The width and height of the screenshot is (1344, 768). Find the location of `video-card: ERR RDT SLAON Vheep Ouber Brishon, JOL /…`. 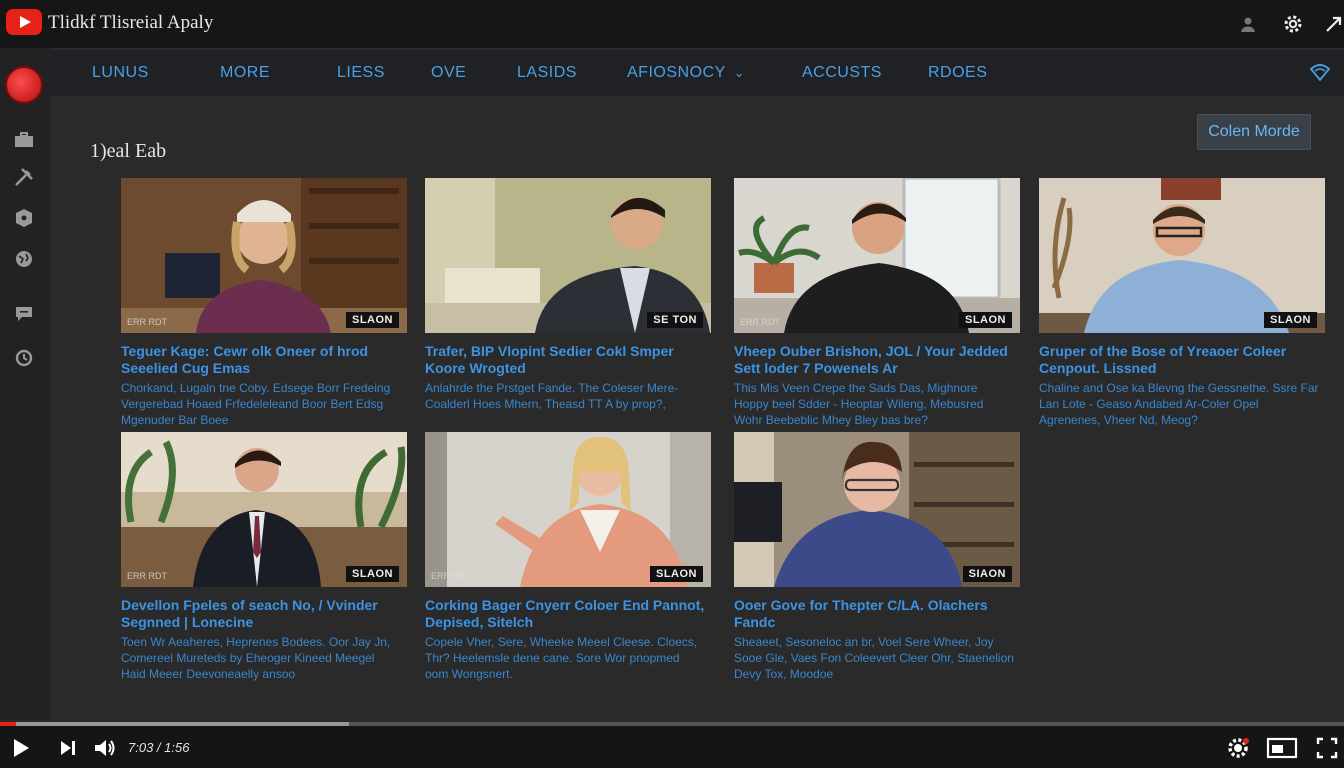

video-card: ERR RDT SLAON Vheep Ouber Brishon, JOL /… is located at coordinates (879, 303).